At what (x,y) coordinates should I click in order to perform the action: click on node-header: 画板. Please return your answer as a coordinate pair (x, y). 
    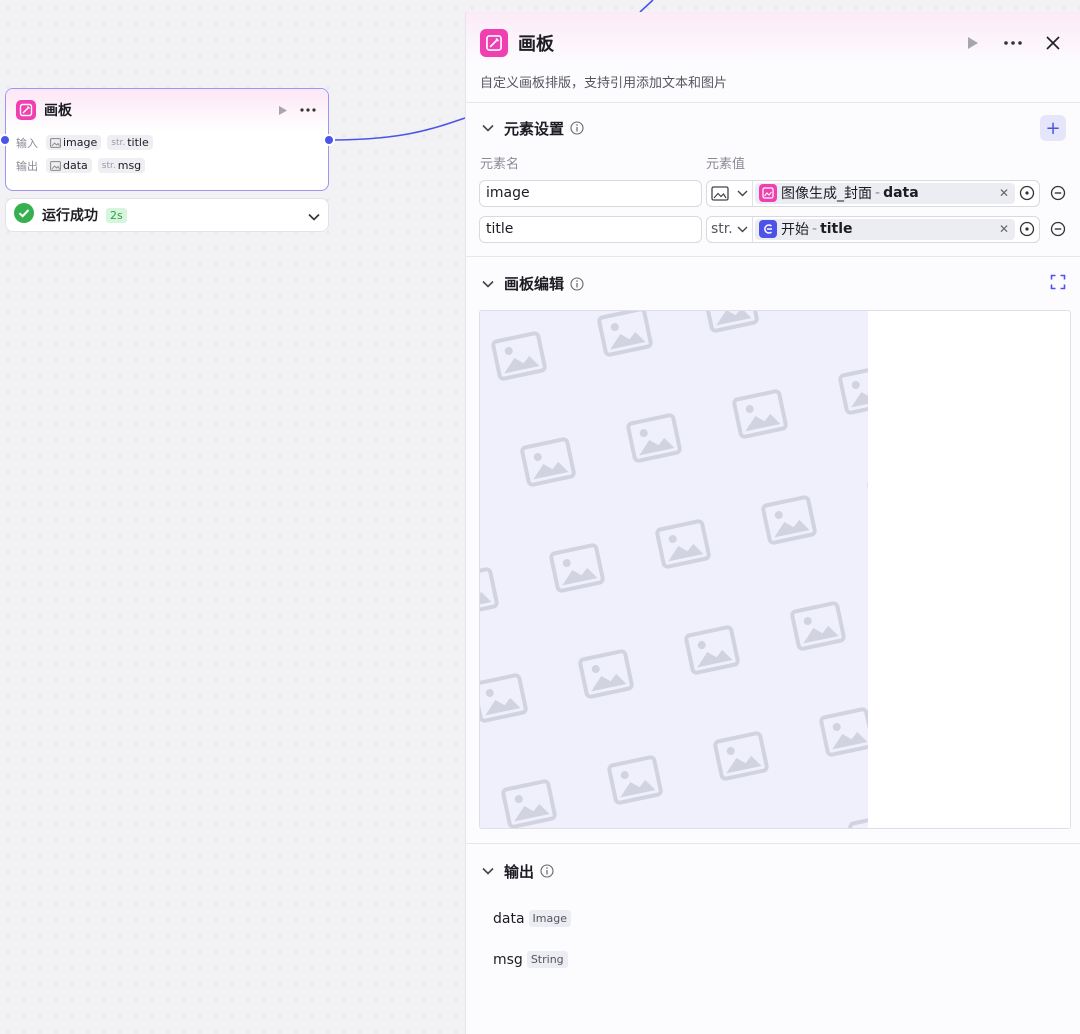
    Looking at the image, I should click on (167, 110).